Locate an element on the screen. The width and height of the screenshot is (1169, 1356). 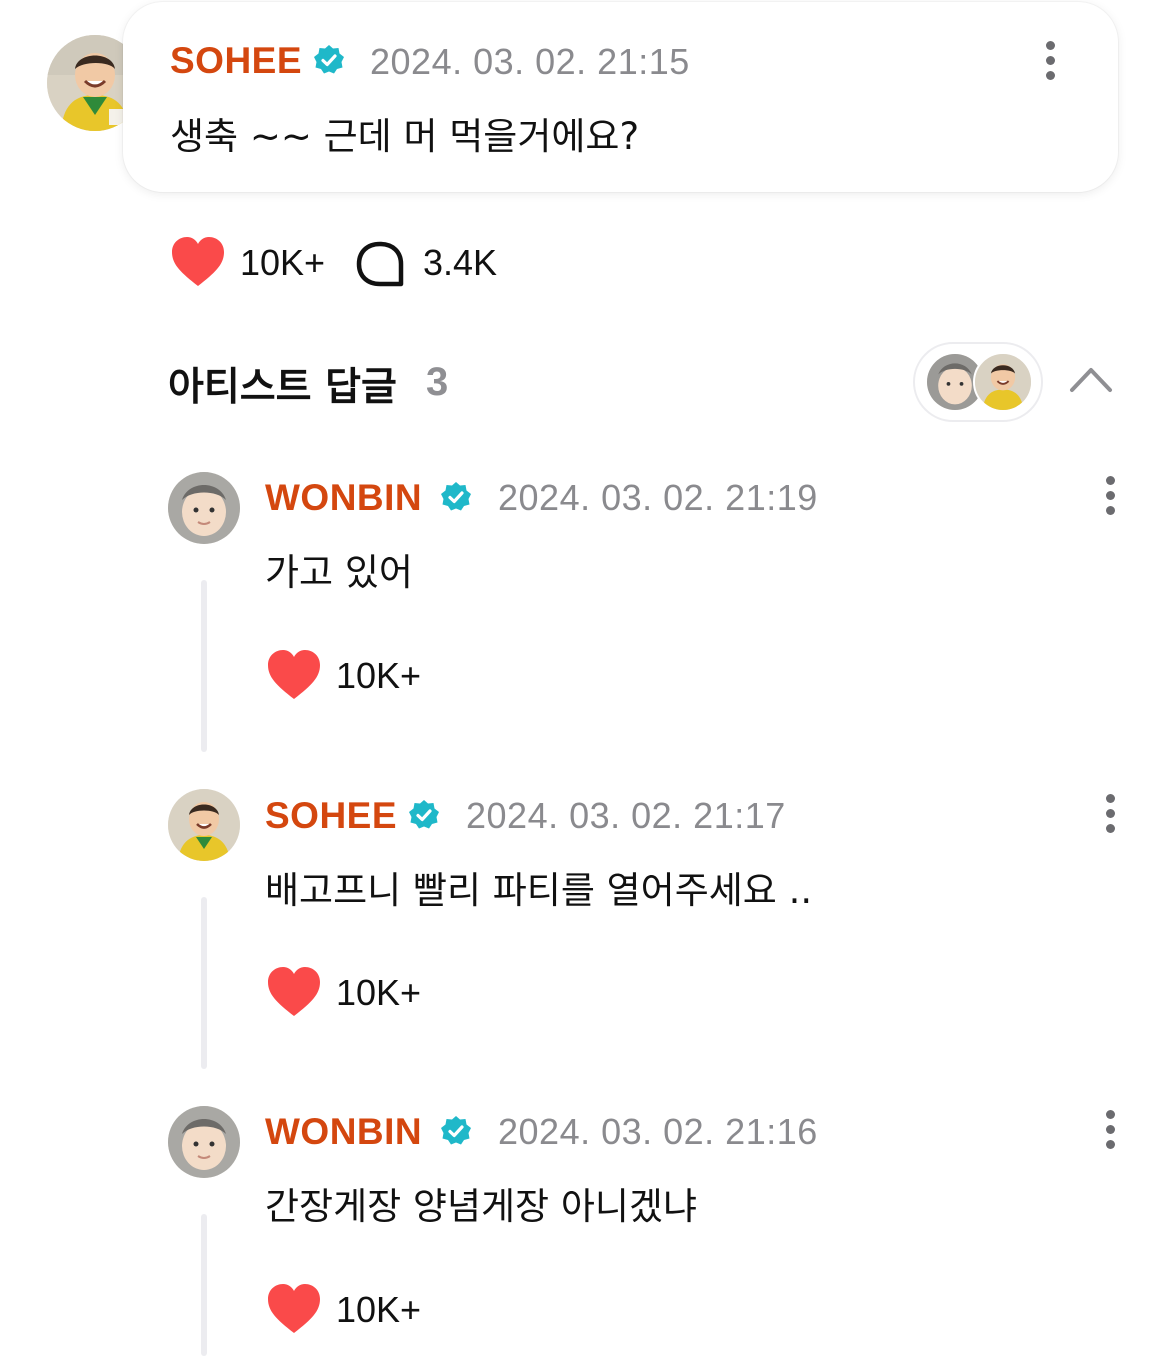
chevron-up-icon is located at coordinates (1091, 379).